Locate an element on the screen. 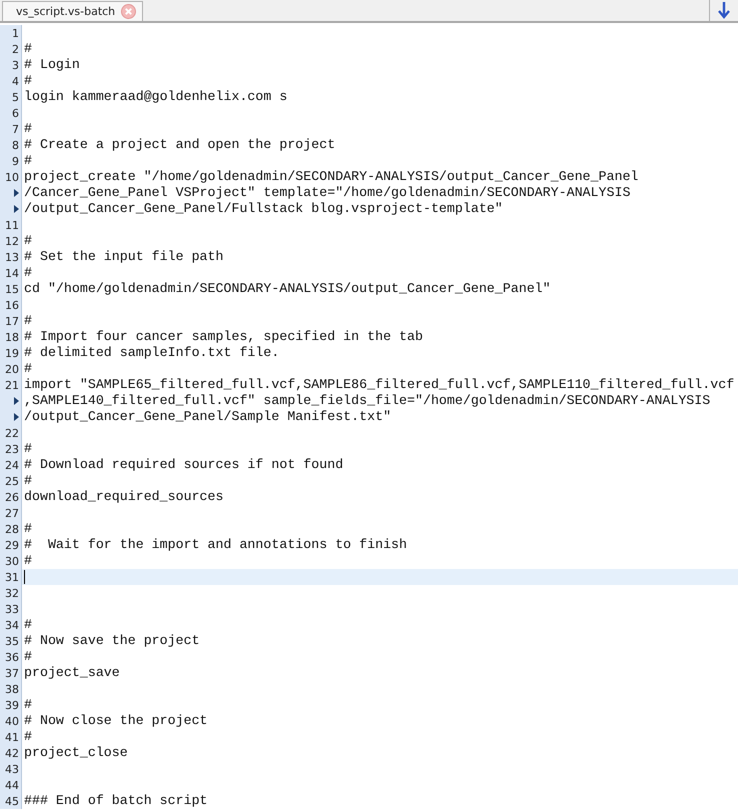  line-number: 11 is located at coordinates (12, 225).